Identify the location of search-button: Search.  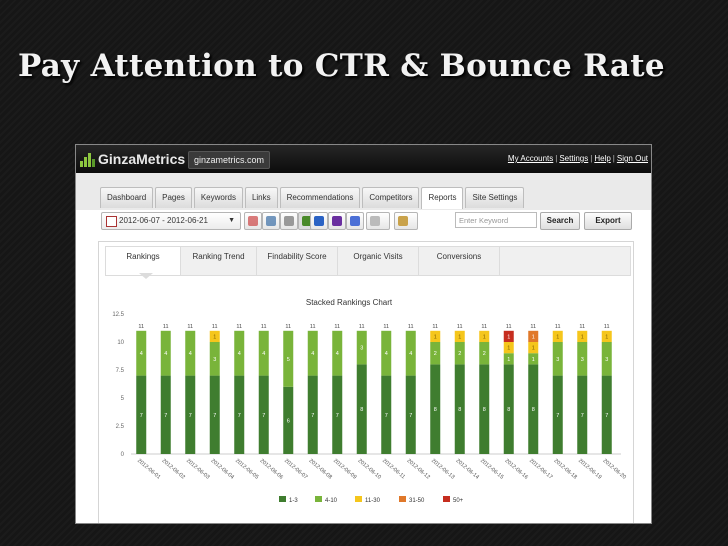
(560, 221).